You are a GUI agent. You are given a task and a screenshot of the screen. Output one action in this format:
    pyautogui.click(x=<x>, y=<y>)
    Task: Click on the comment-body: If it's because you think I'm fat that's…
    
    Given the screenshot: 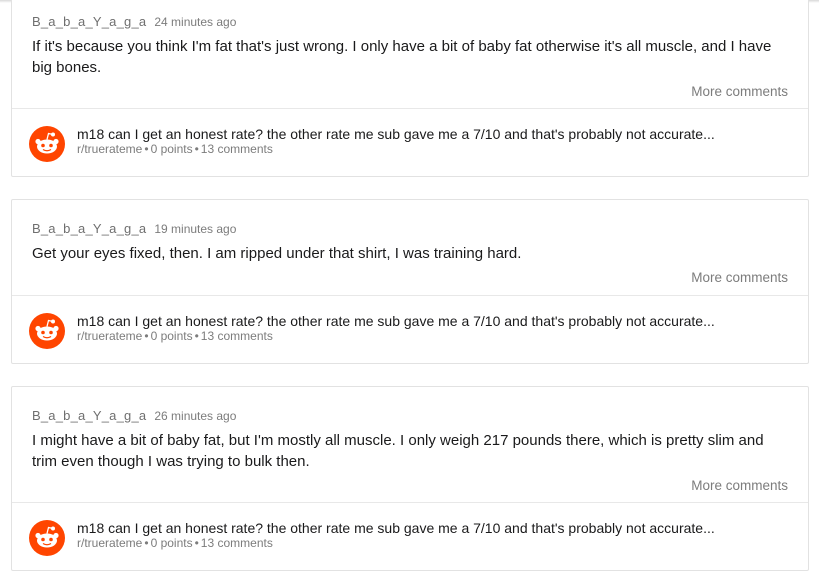 What is the action you would take?
    pyautogui.click(x=402, y=57)
    